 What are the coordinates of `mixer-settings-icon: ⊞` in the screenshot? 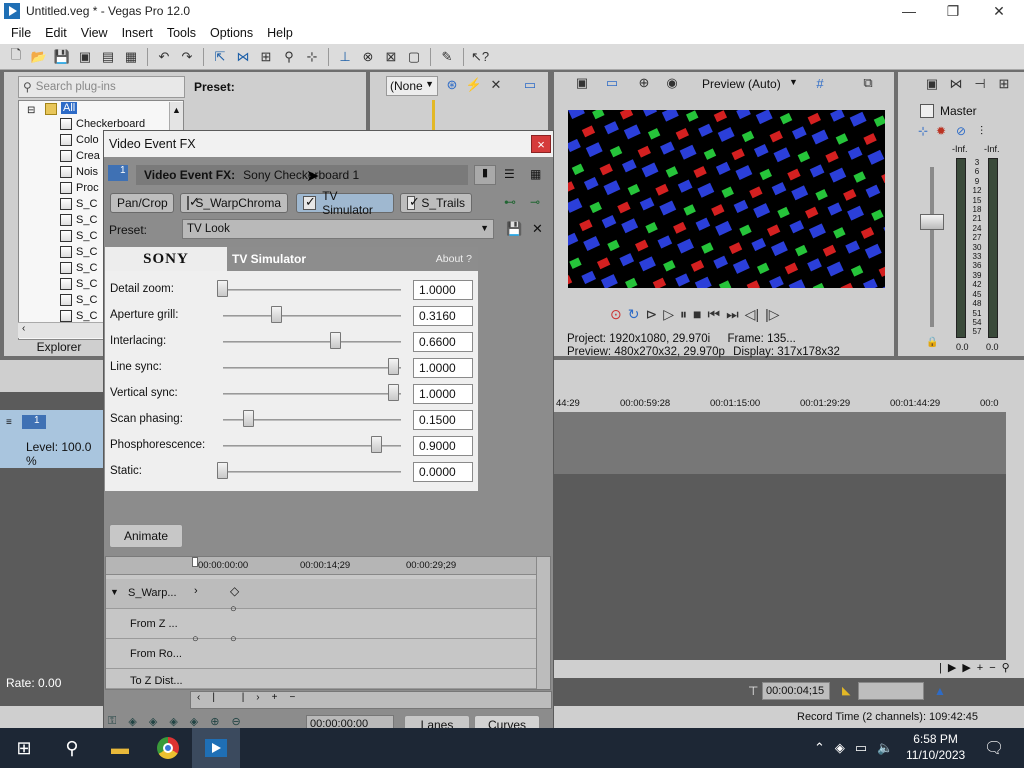 It's located at (1004, 84).